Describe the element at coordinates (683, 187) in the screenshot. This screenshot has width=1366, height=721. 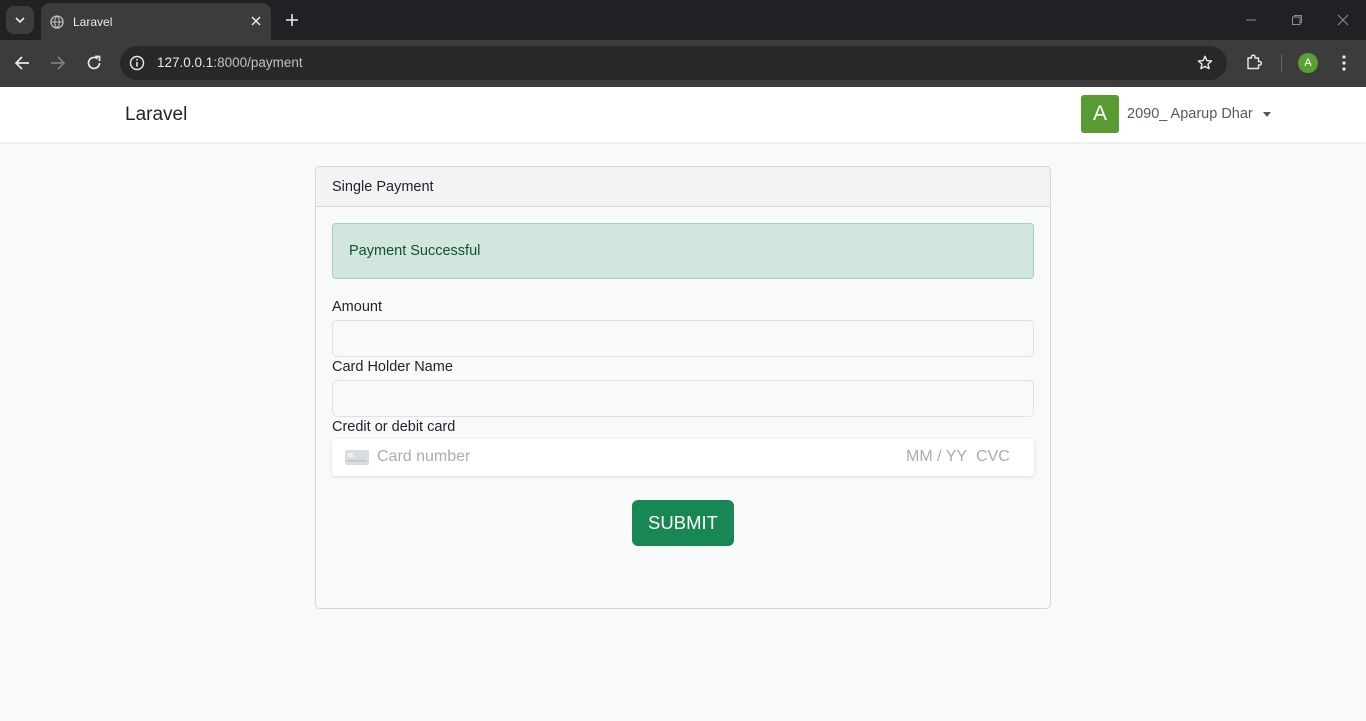
I see `card-header: Single Payment` at that location.